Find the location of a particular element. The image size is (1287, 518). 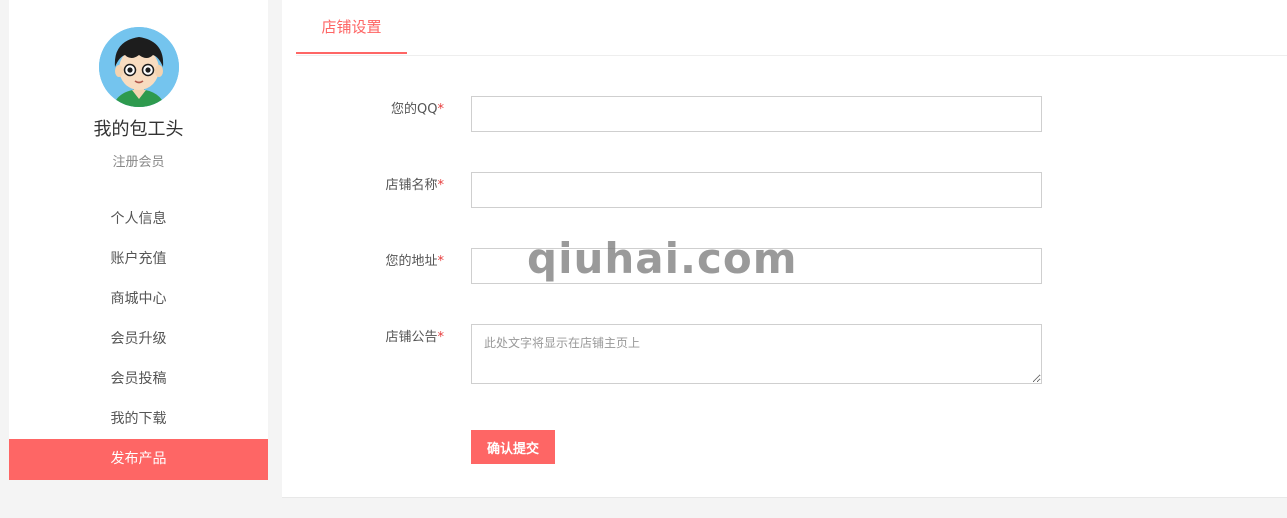

sidebar-item-recharge: 账户充值 is located at coordinates (138, 259).